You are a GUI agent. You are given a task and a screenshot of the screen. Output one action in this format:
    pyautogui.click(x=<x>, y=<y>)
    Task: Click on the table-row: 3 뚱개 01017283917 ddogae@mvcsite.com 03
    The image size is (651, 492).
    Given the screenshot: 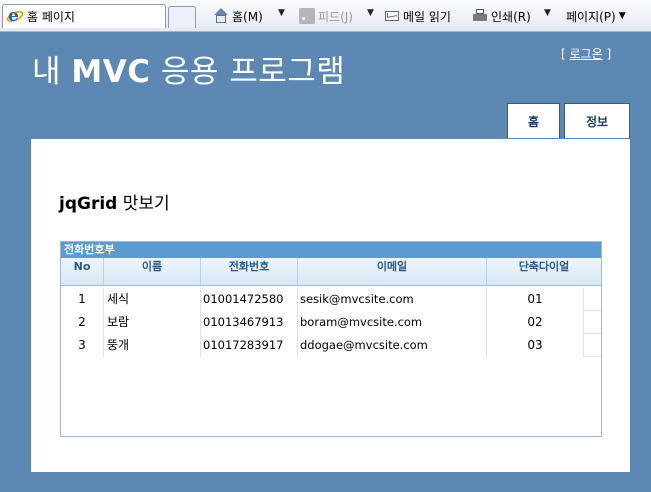 What is the action you would take?
    pyautogui.click(x=331, y=345)
    